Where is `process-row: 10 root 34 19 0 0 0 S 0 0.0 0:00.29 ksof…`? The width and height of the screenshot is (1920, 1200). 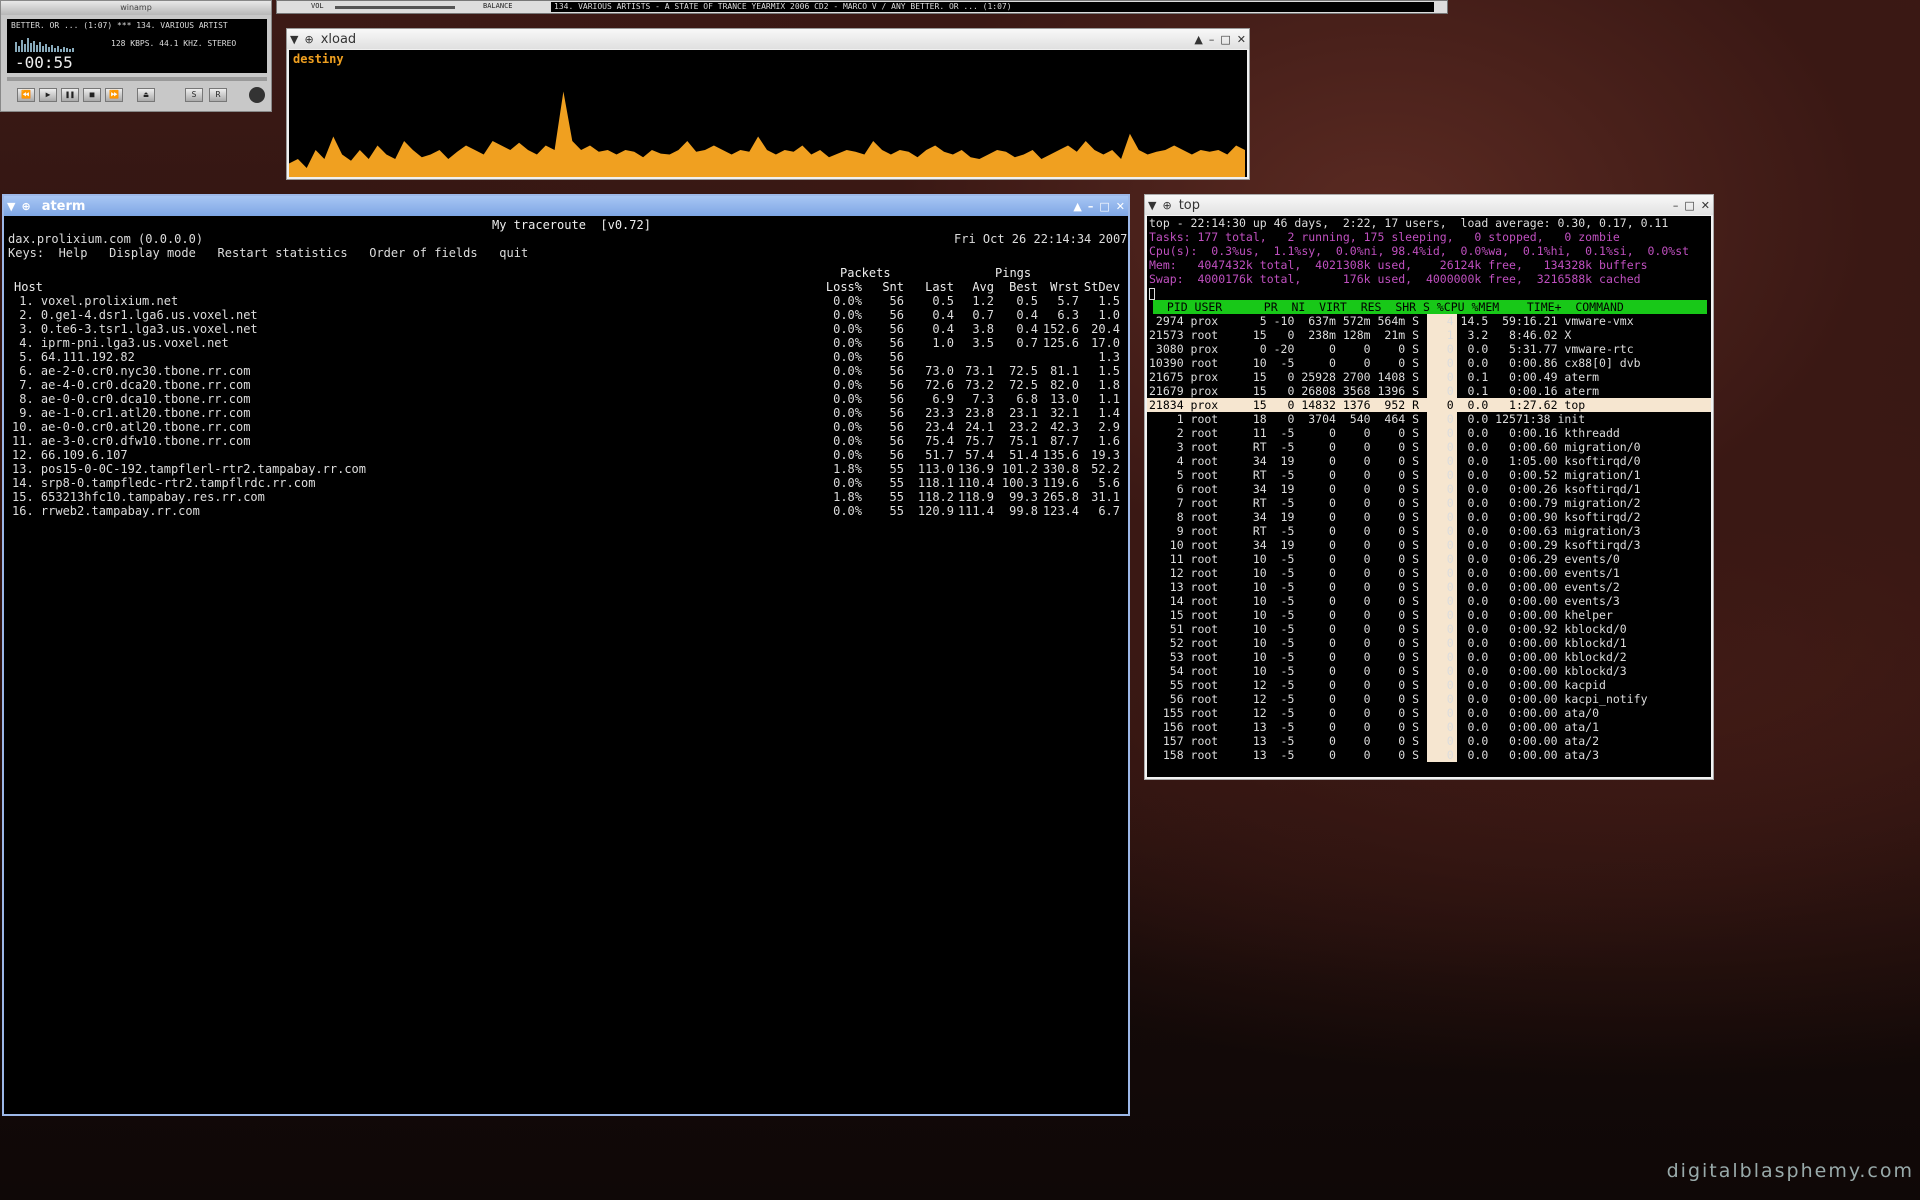
process-row: 10 root 34 19 0 0 0 S 0 0.0 0:00.29 ksof… is located at coordinates (1395, 545).